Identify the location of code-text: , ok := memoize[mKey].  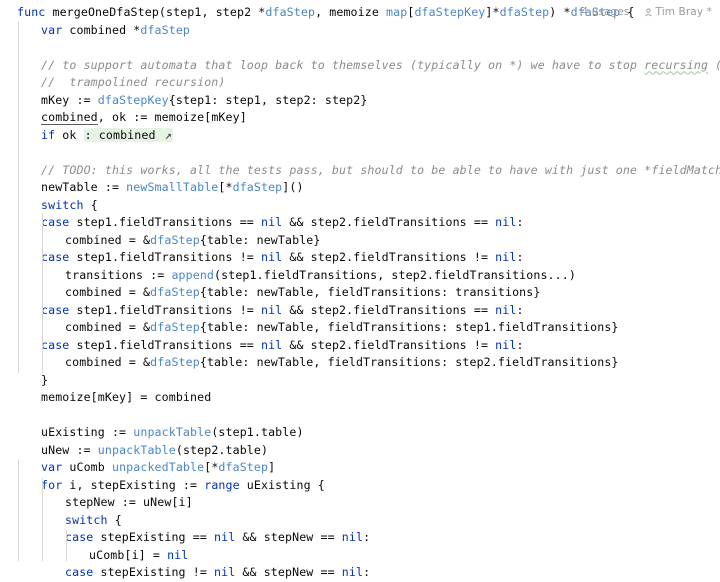
(172, 117).